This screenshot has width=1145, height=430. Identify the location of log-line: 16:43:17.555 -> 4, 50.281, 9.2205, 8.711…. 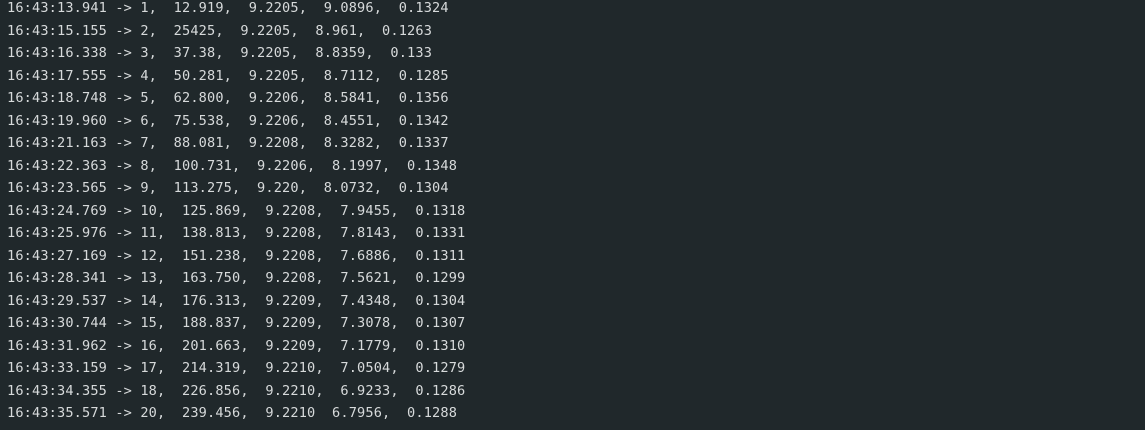
(228, 75).